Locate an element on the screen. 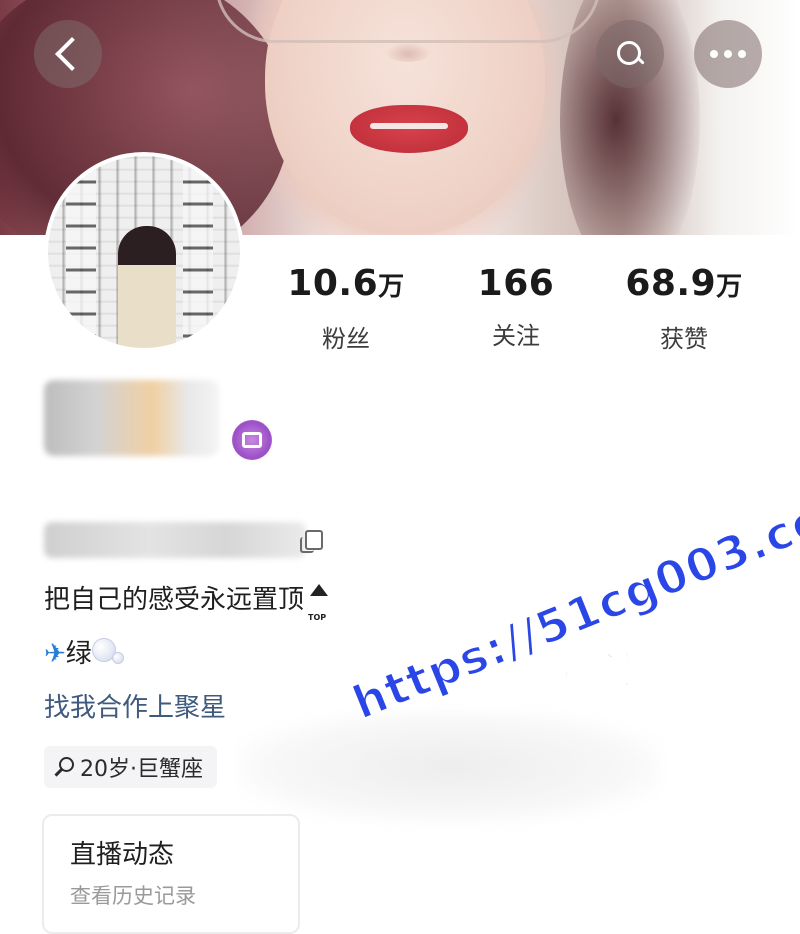 Image resolution: width=800 pixels, height=934 pixels. live-card-subtitle: 查看历史记录 is located at coordinates (133, 896).